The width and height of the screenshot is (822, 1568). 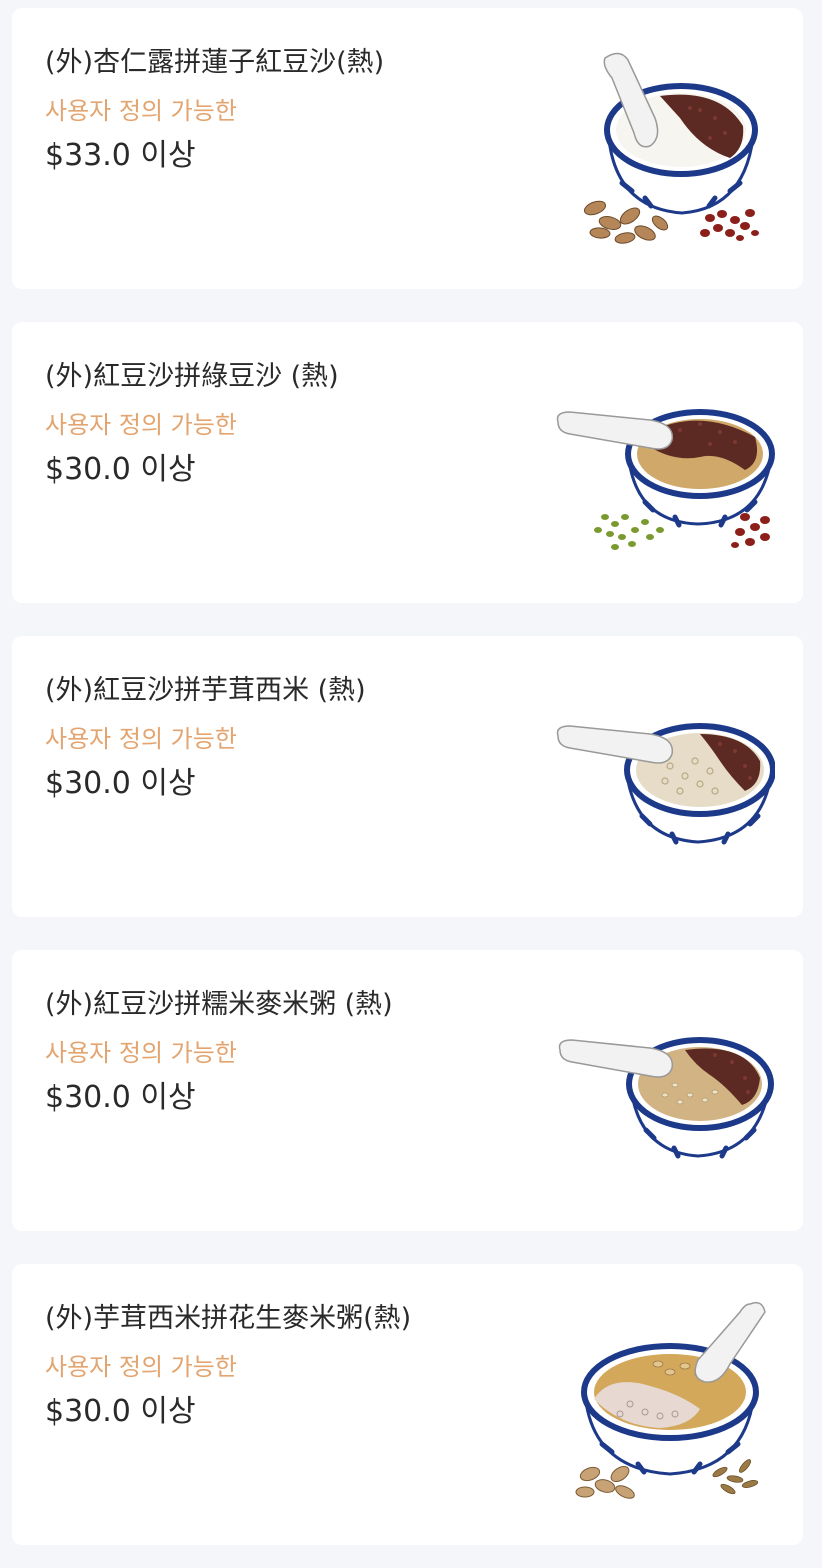 What do you see at coordinates (228, 1318) in the screenshot?
I see `item-name: (外)芋茸西米拼花生麥米粥(熱)` at bounding box center [228, 1318].